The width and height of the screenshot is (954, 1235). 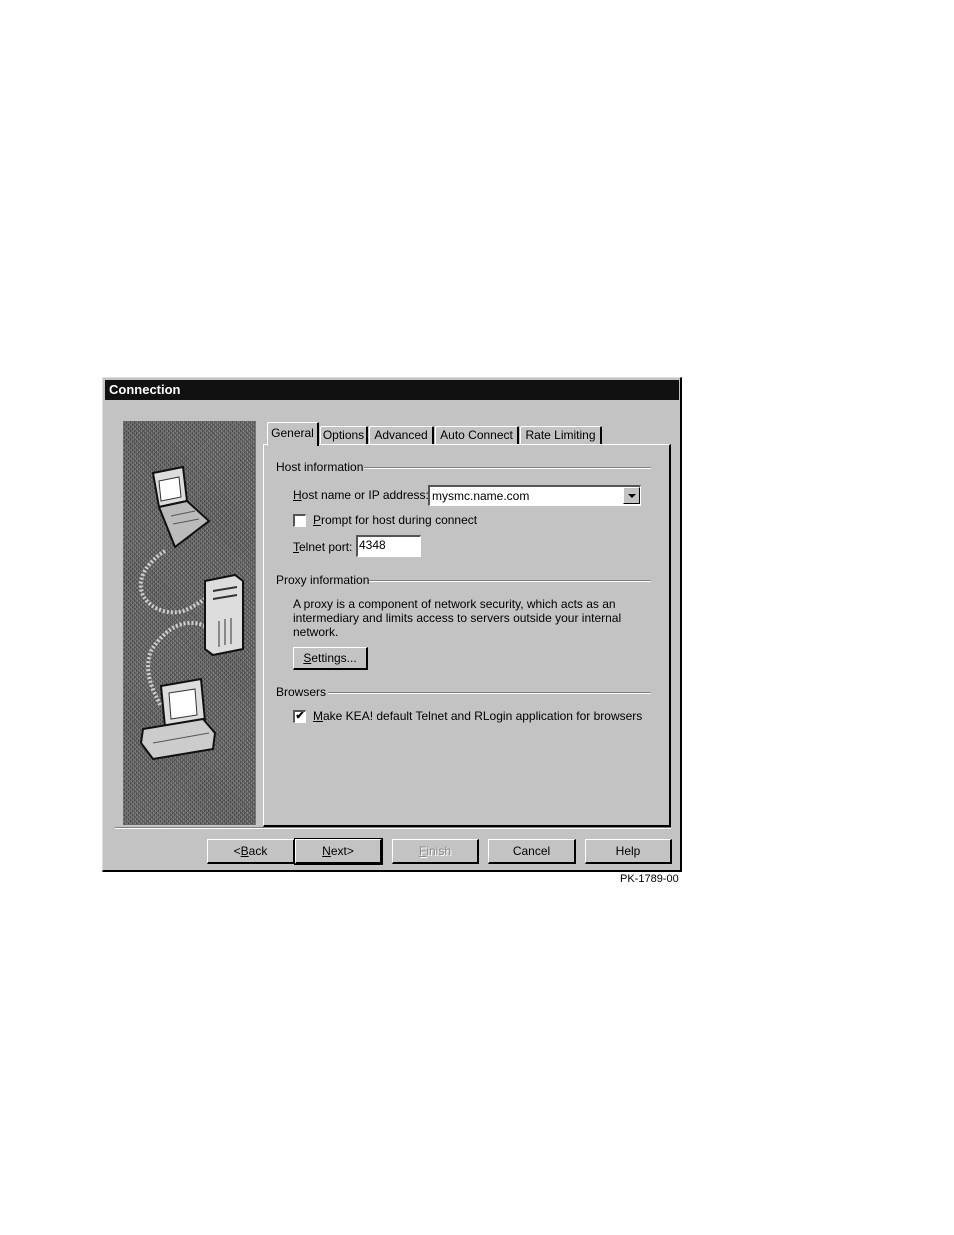 I want to click on back-button: <Back, so click(x=251, y=851).